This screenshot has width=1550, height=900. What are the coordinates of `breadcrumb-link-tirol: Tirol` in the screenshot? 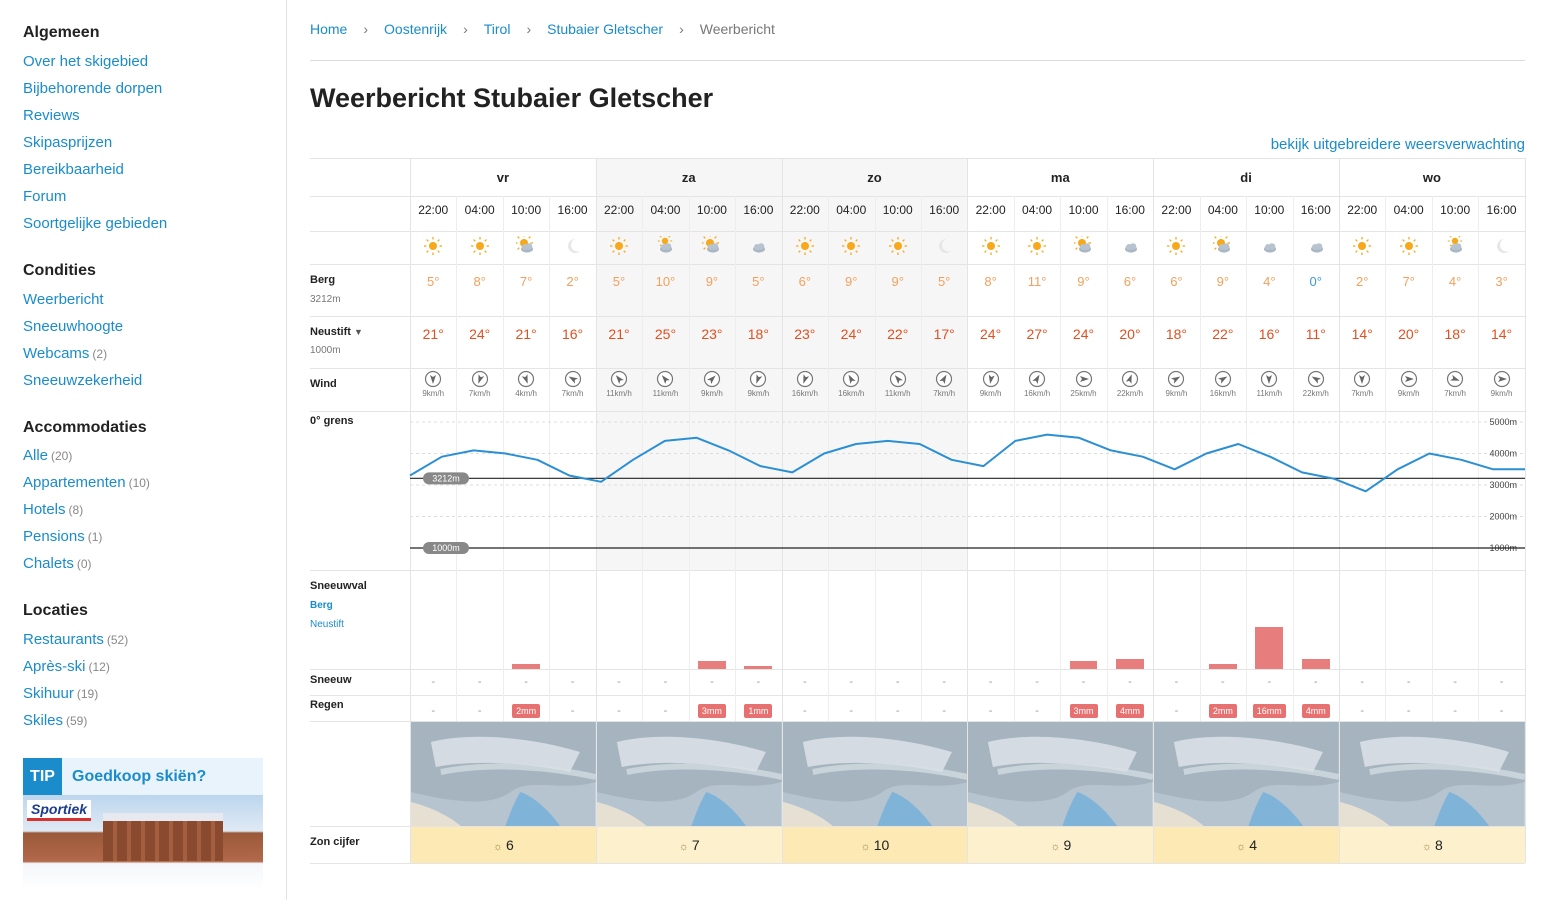 It's located at (497, 29).